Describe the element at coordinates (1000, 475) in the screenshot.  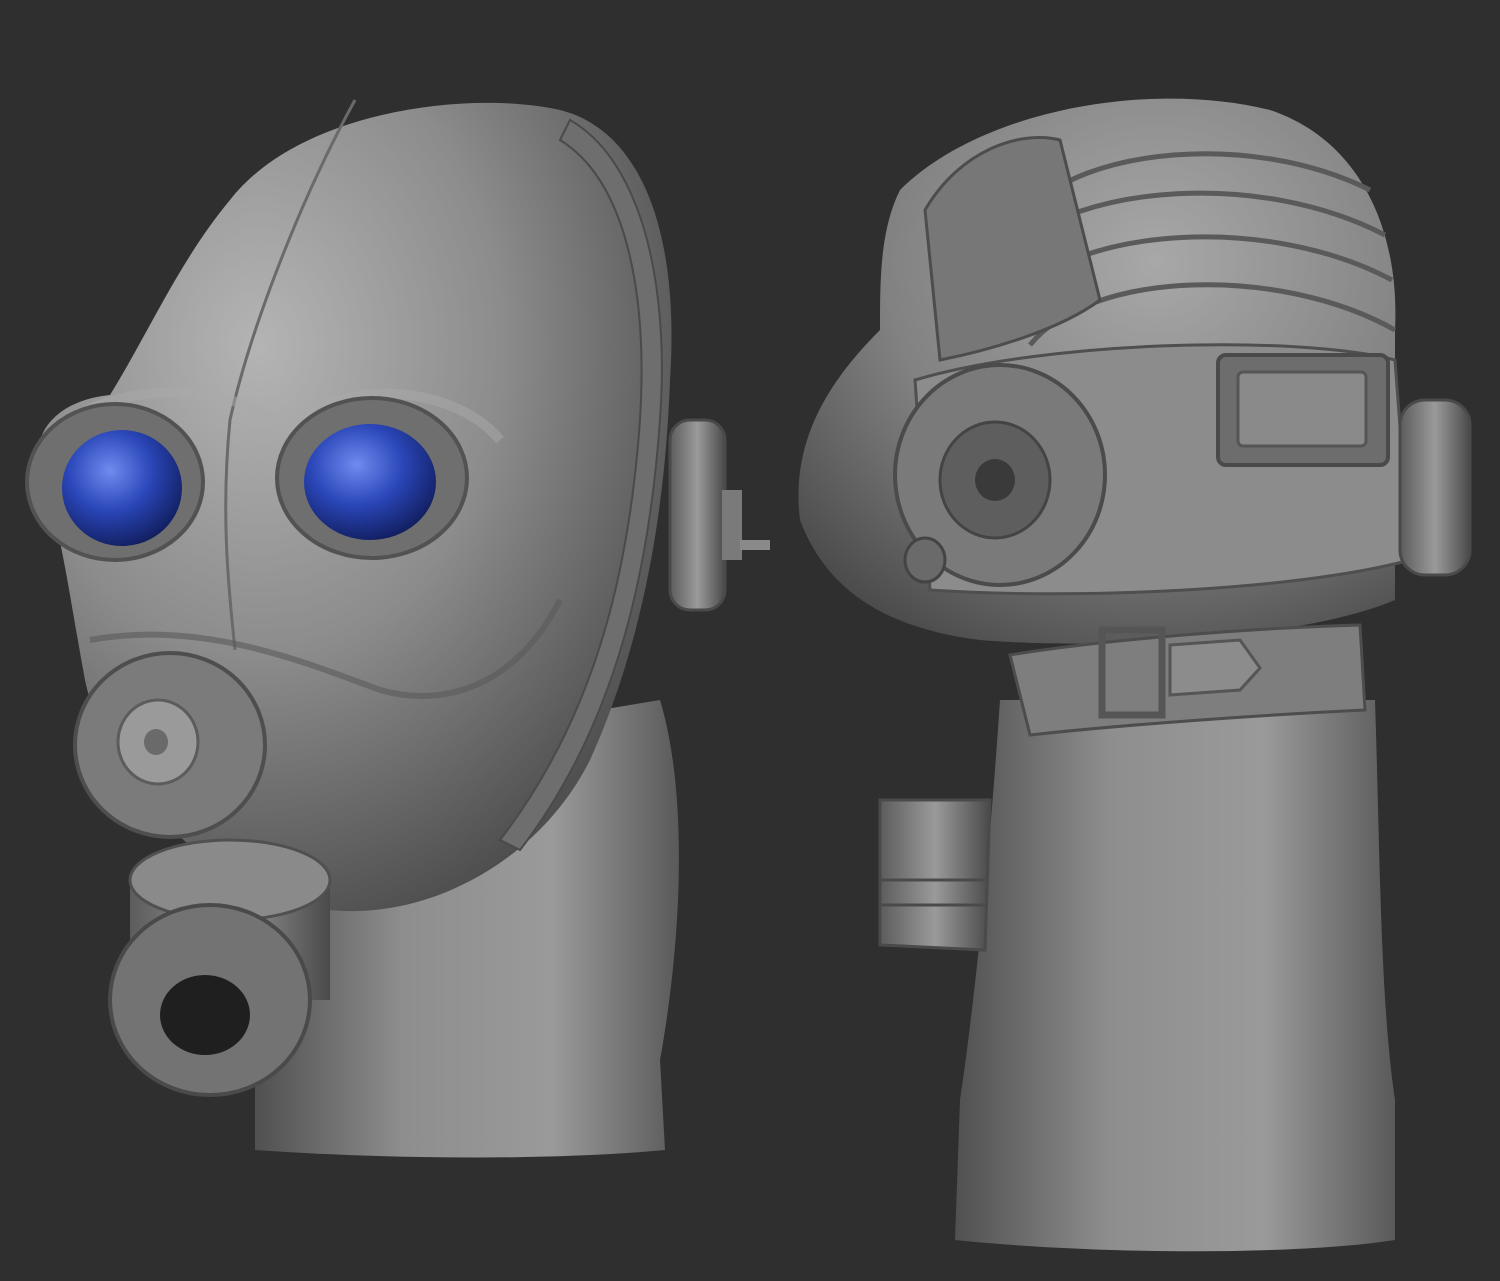
I see `side-respirator-port` at that location.